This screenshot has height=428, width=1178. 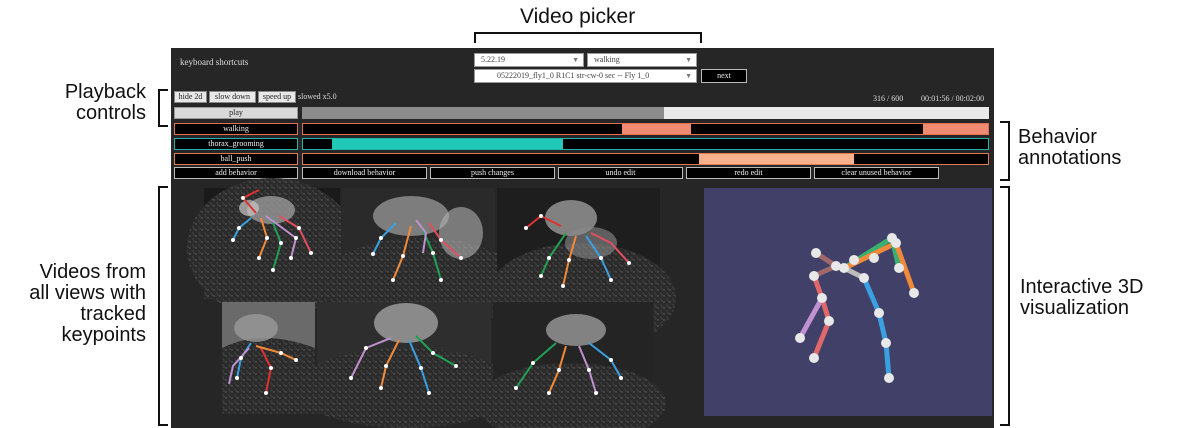 What do you see at coordinates (857, 308) in the screenshot?
I see `3d-skeleton` at bounding box center [857, 308].